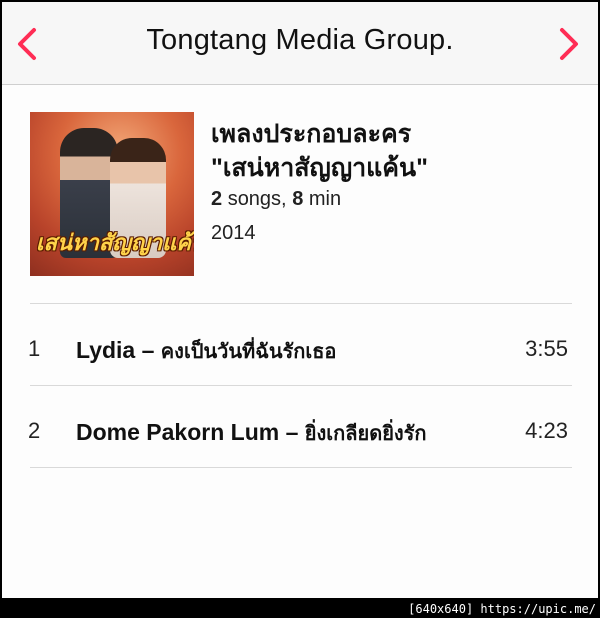 The height and width of the screenshot is (618, 600). What do you see at coordinates (112, 194) in the screenshot?
I see `album-artwork: เสน่หาสัญญาแค้น` at bounding box center [112, 194].